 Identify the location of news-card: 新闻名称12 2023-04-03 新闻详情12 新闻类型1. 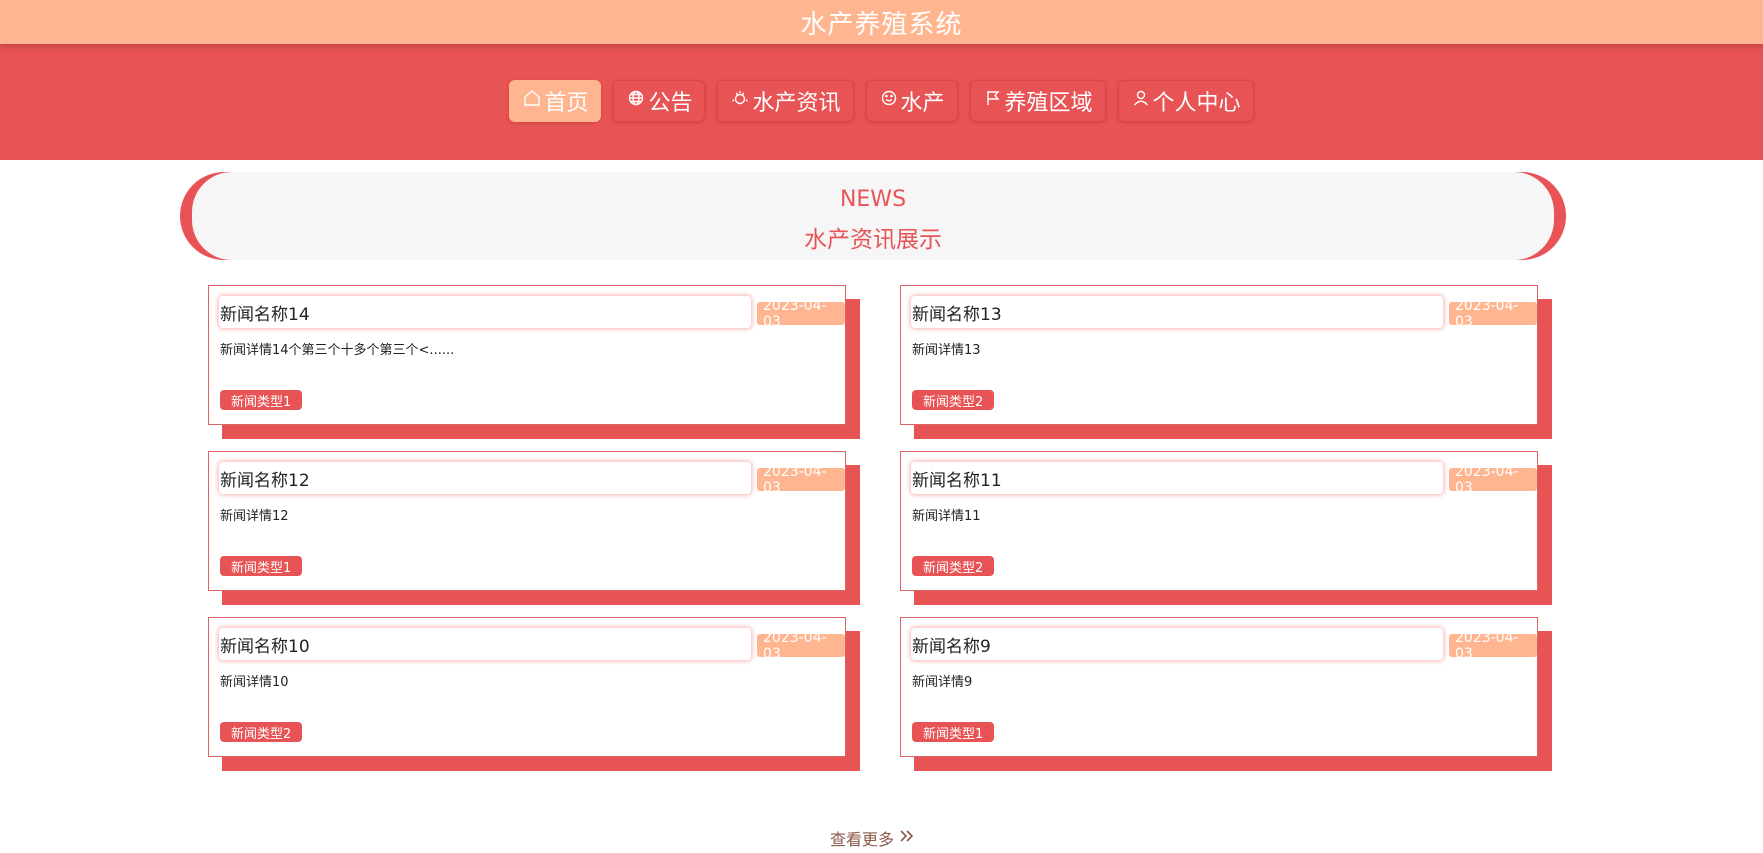
(534, 528).